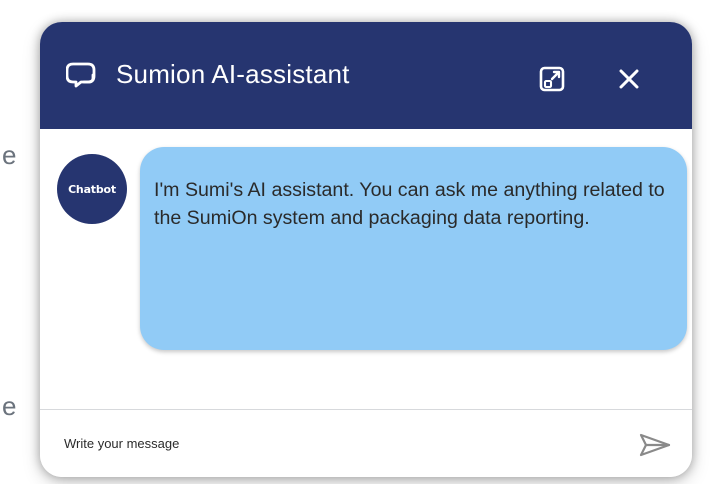 This screenshot has width=711, height=484. I want to click on close-button, so click(629, 79).